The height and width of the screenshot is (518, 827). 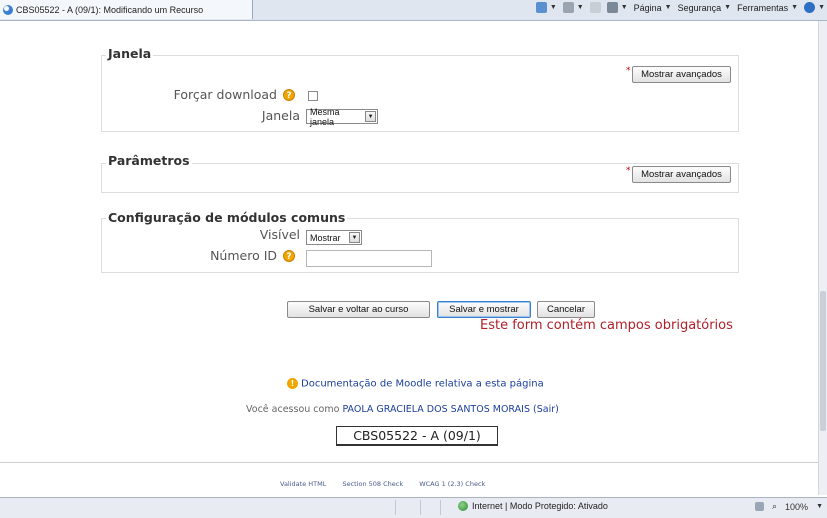 I want to click on required-fields-message: Este form contém campos obrigatórios, so click(x=606, y=325).